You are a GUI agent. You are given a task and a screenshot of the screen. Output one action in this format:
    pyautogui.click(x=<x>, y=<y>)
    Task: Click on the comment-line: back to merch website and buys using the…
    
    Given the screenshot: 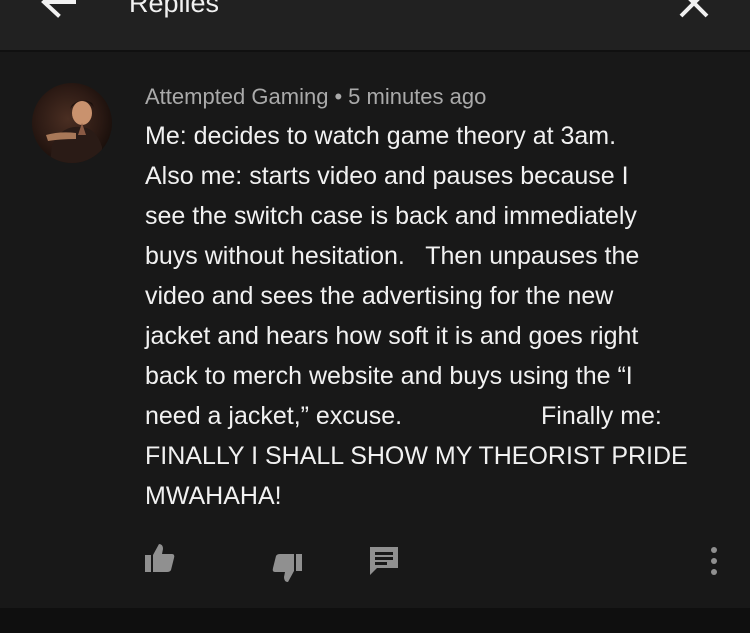 What is the action you would take?
    pyautogui.click(x=389, y=376)
    